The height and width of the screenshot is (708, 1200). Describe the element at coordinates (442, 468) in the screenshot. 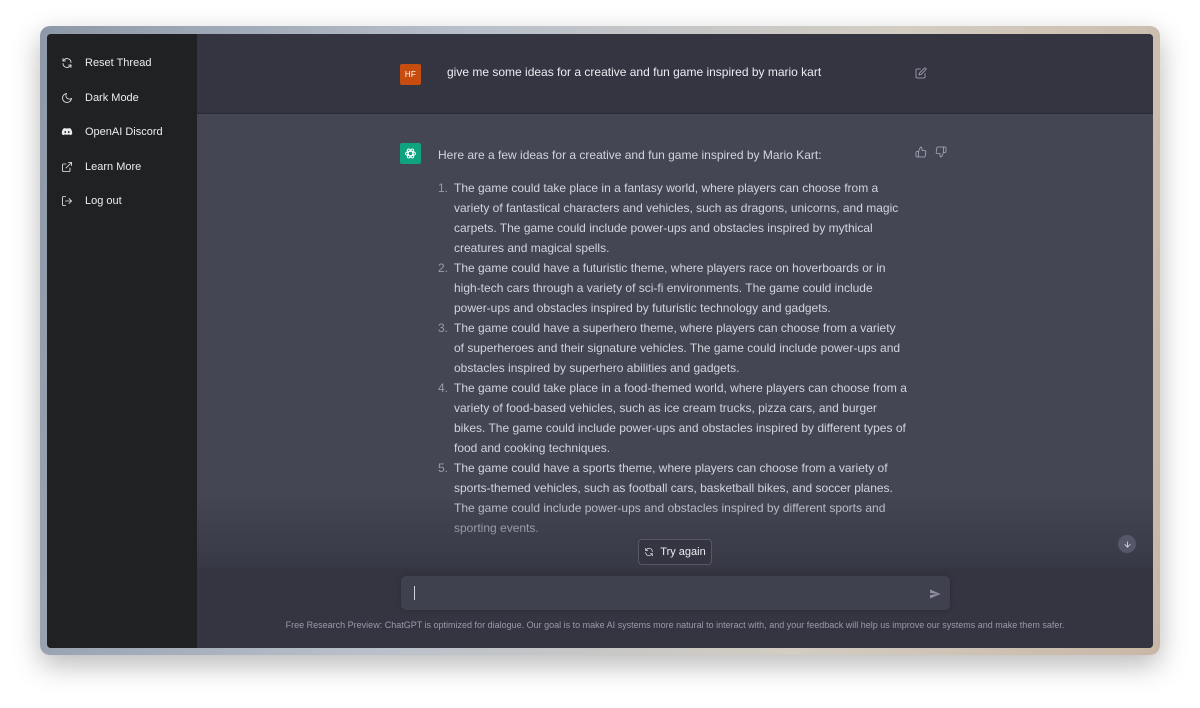

I see `list-number: 5.` at that location.